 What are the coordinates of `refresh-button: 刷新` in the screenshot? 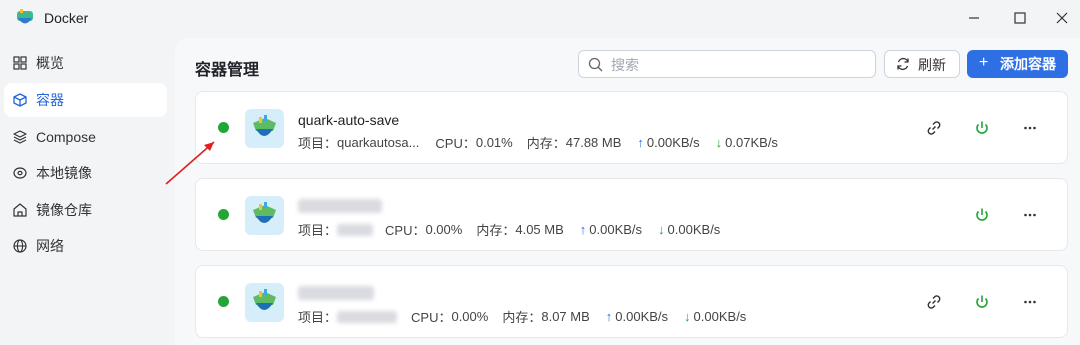 It's located at (922, 64).